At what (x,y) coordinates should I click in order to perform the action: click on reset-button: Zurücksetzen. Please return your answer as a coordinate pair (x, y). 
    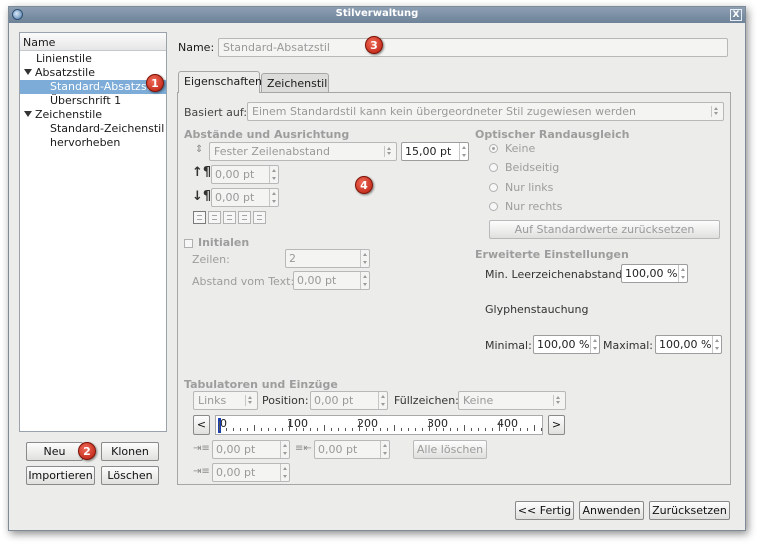
    Looking at the image, I should click on (689, 510).